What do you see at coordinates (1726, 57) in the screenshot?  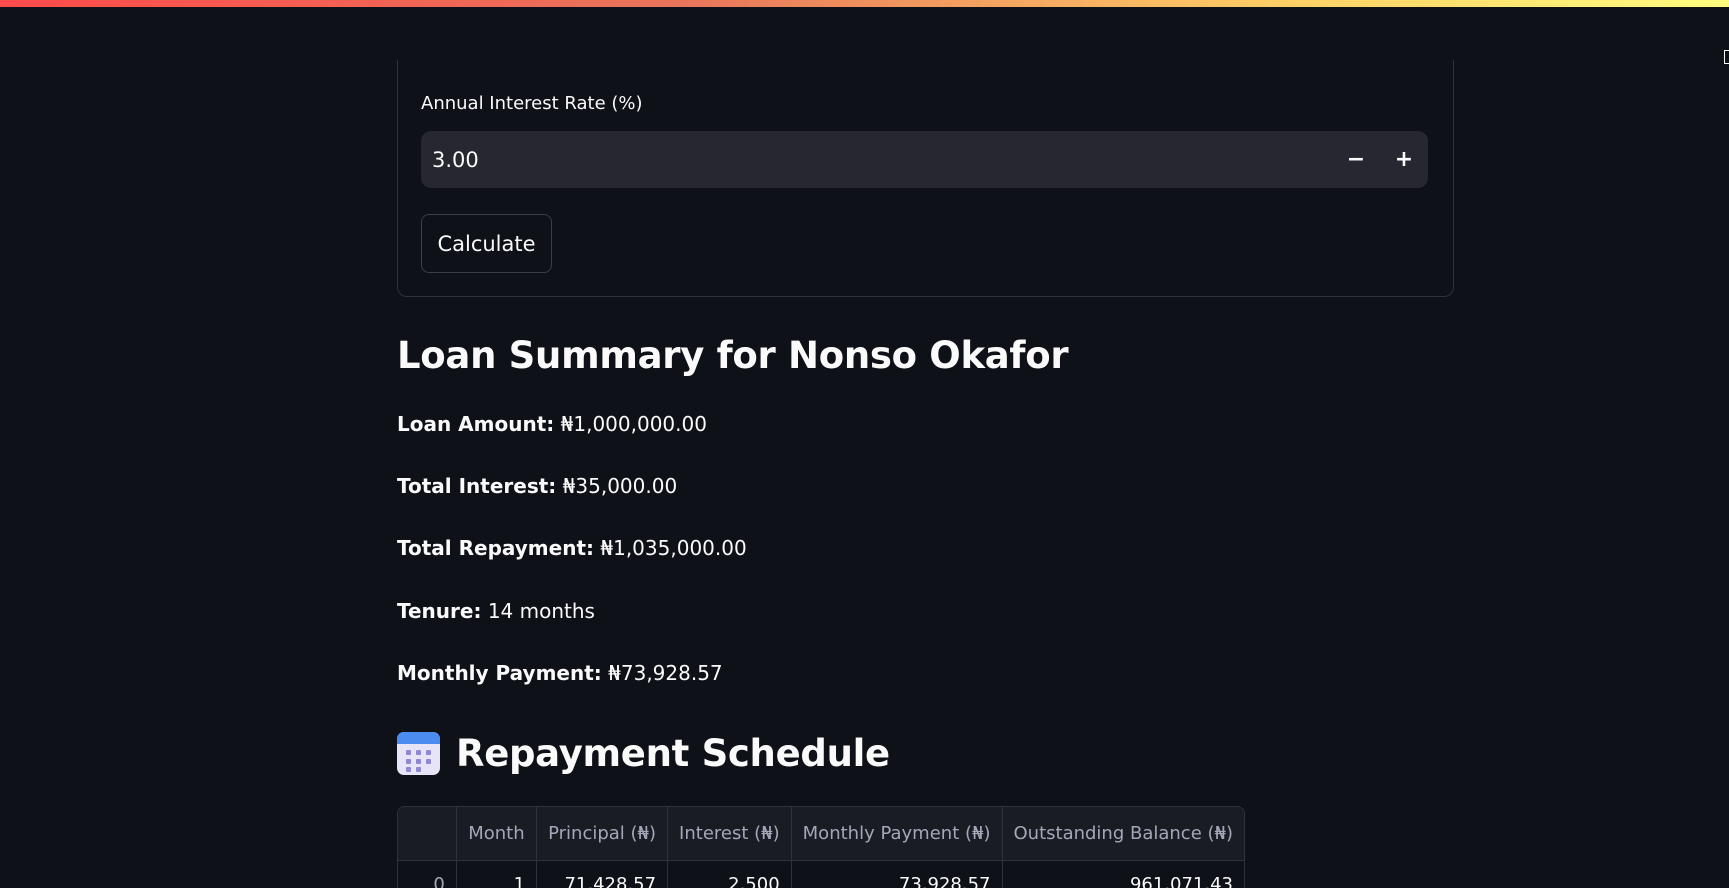 I see `status-widget-icon` at bounding box center [1726, 57].